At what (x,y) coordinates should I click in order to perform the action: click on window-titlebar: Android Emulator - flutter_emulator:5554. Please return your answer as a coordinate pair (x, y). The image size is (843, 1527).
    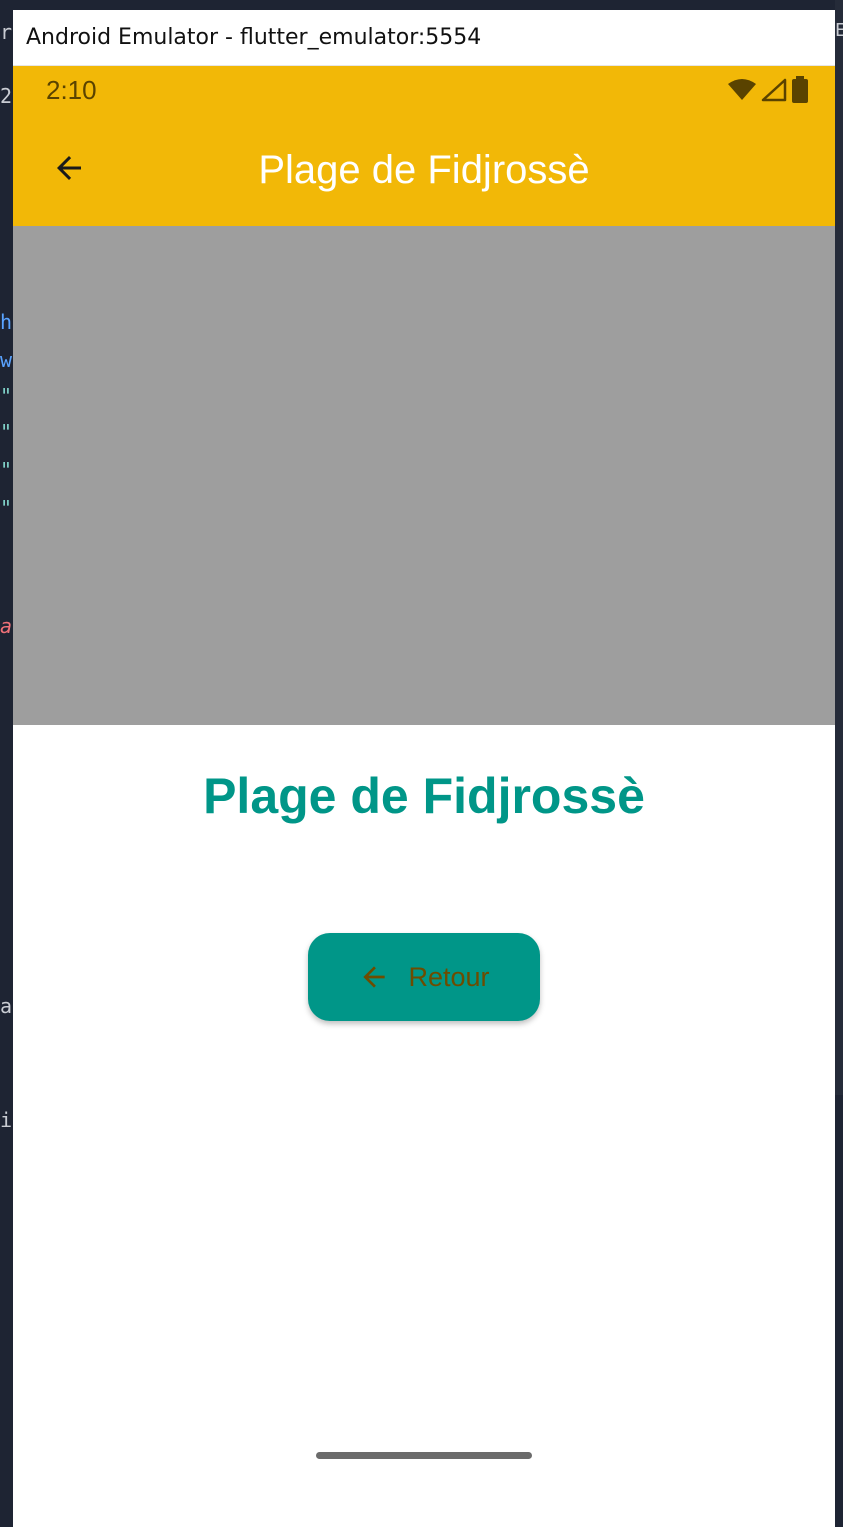
    Looking at the image, I should click on (424, 38).